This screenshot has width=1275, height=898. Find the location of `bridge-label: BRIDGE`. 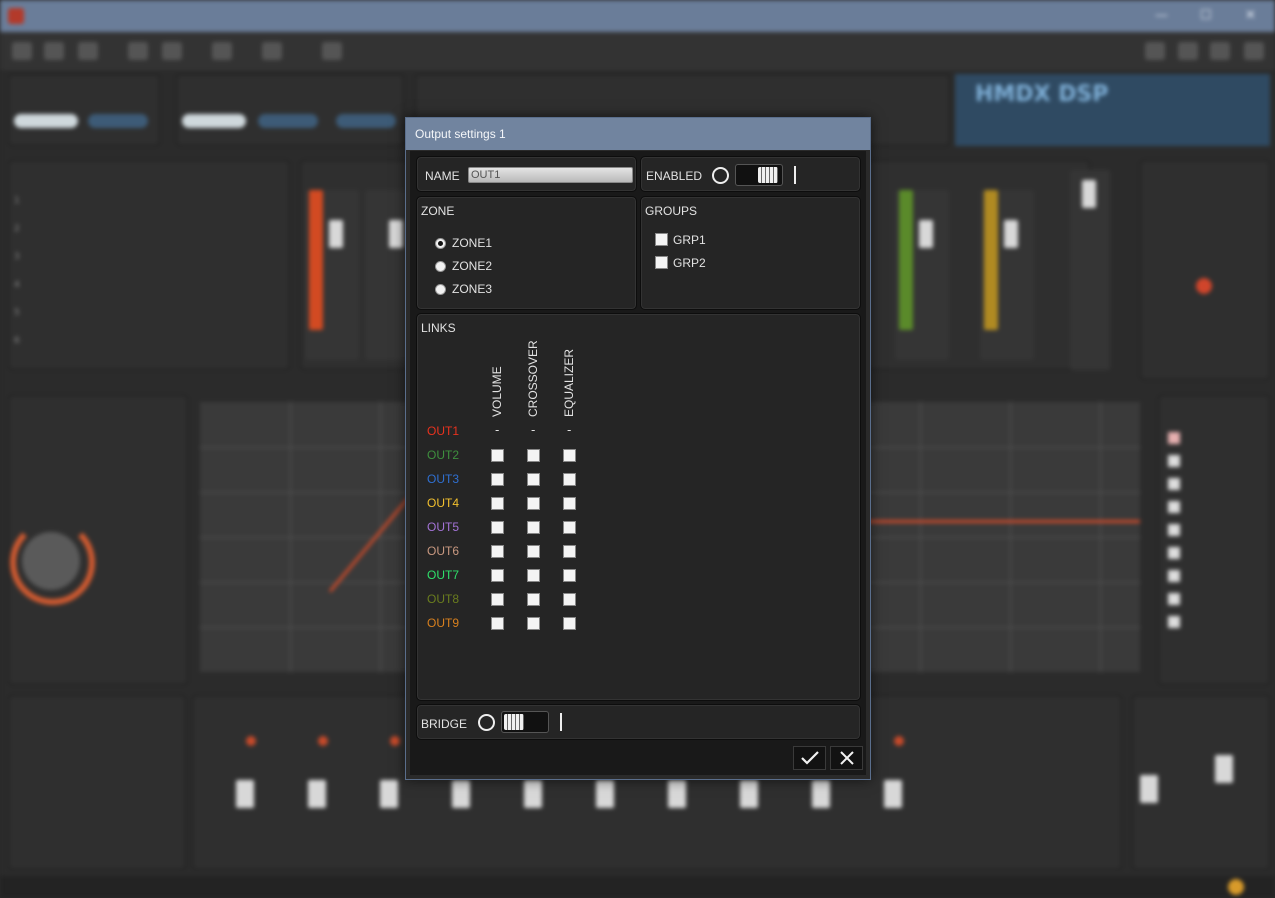

bridge-label: BRIDGE is located at coordinates (444, 724).